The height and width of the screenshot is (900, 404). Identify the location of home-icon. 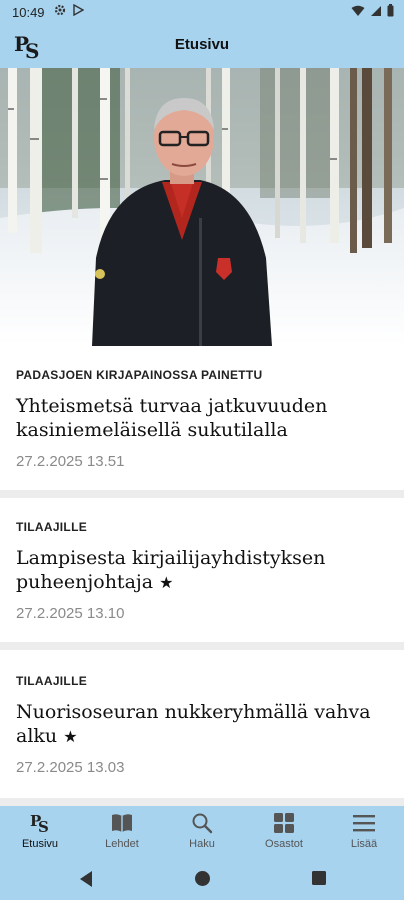
(202, 878).